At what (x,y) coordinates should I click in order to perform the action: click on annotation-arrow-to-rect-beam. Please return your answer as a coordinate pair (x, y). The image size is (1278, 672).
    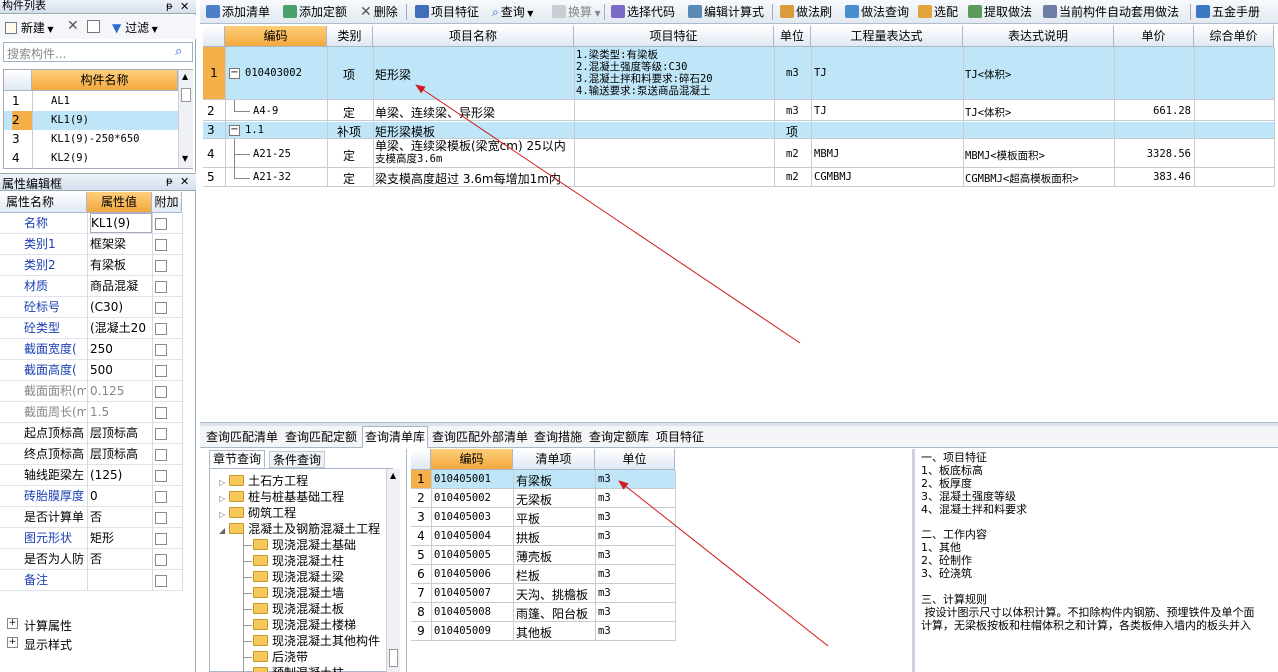
    Looking at the image, I should click on (608, 214).